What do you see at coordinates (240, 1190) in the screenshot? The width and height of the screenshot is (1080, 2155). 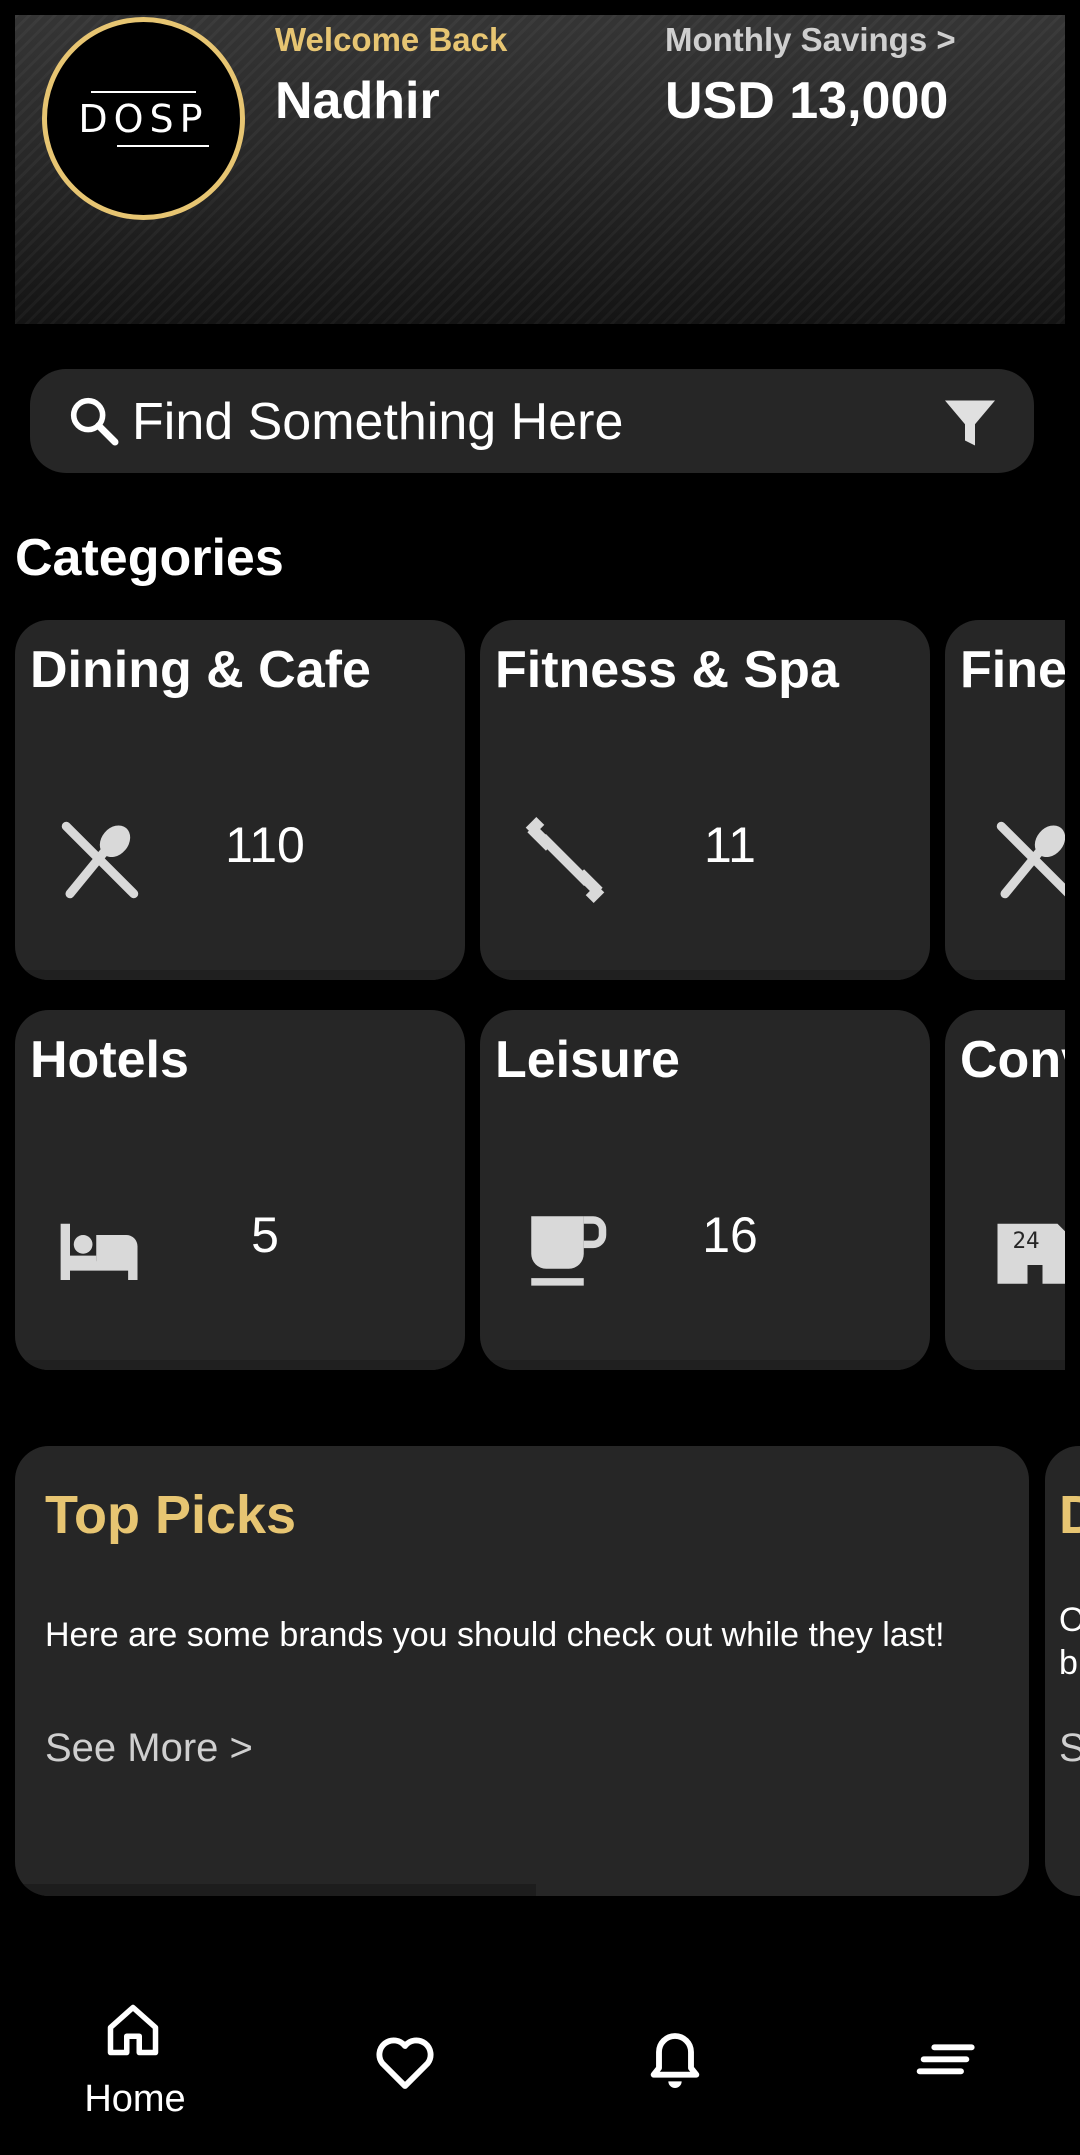 I see `category-card-hotels: Hotels 5` at bounding box center [240, 1190].